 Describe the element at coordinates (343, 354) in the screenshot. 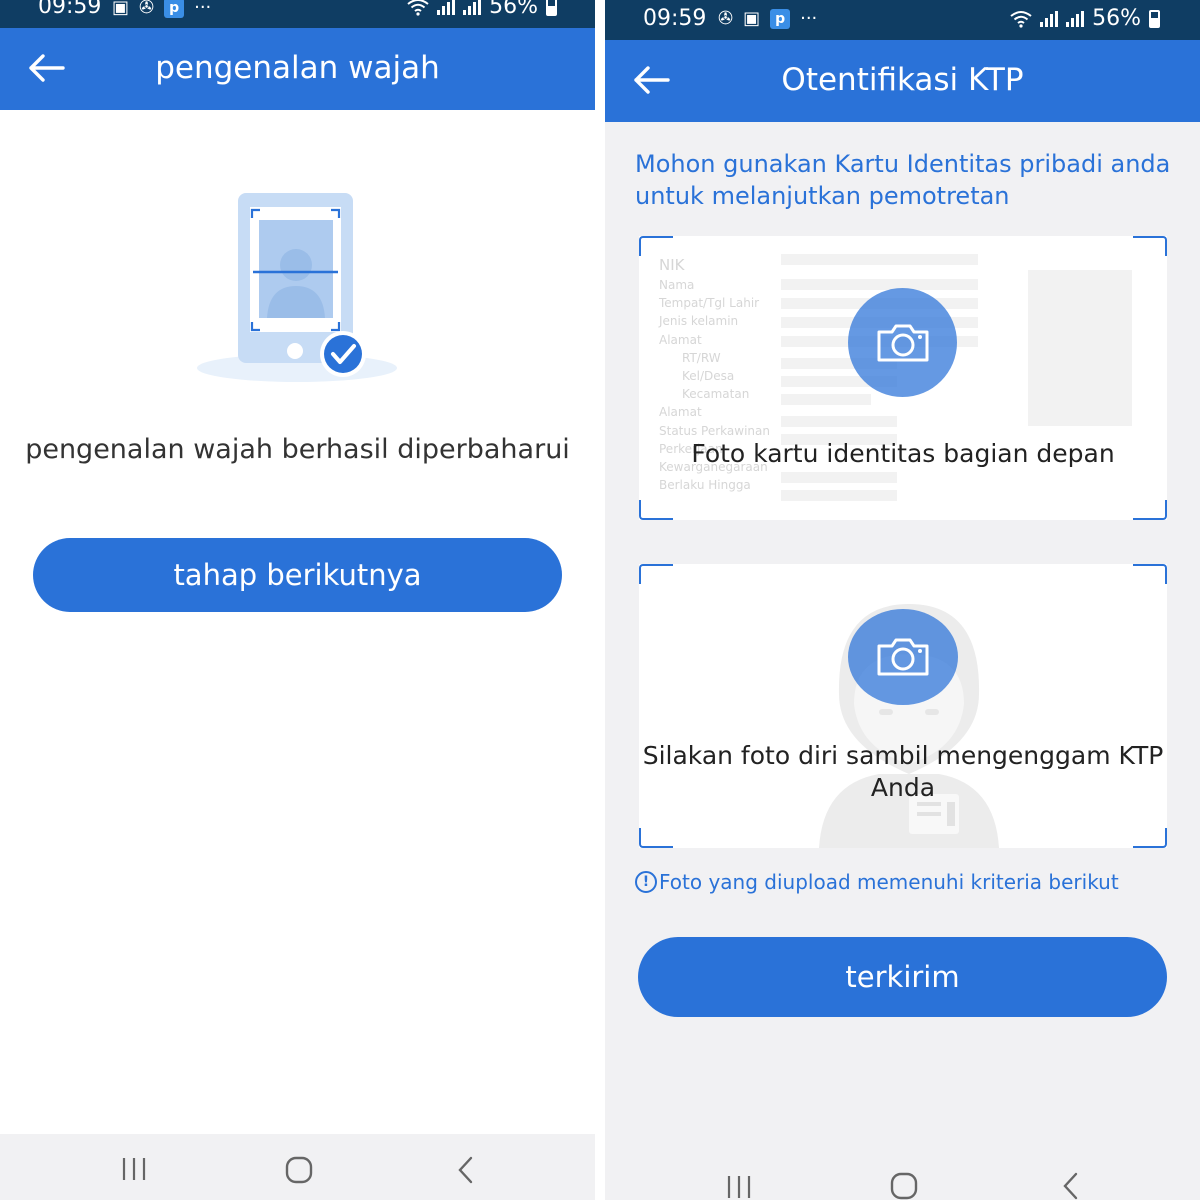

I see `check-badge-icon` at that location.